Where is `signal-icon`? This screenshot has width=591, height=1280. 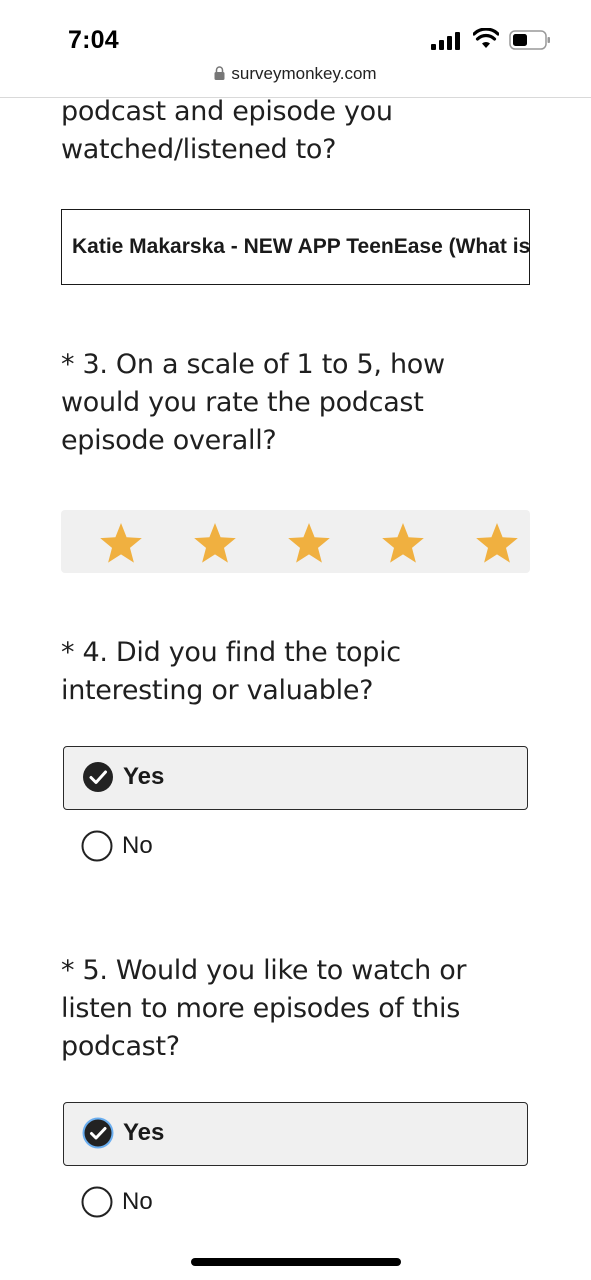 signal-icon is located at coordinates (445, 41).